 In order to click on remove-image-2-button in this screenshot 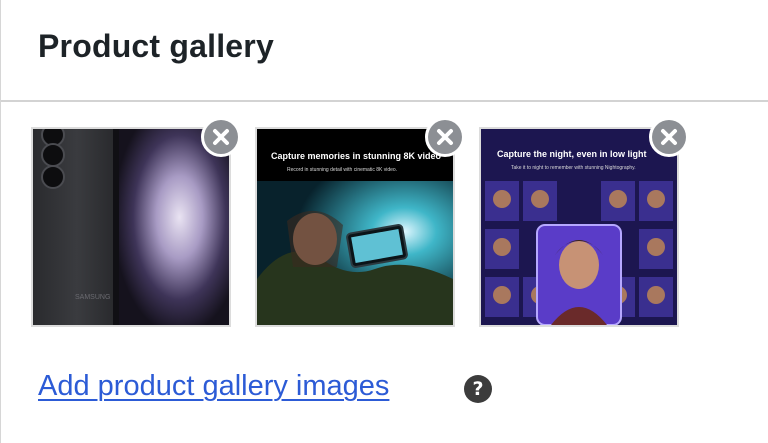, I will do `click(445, 137)`.